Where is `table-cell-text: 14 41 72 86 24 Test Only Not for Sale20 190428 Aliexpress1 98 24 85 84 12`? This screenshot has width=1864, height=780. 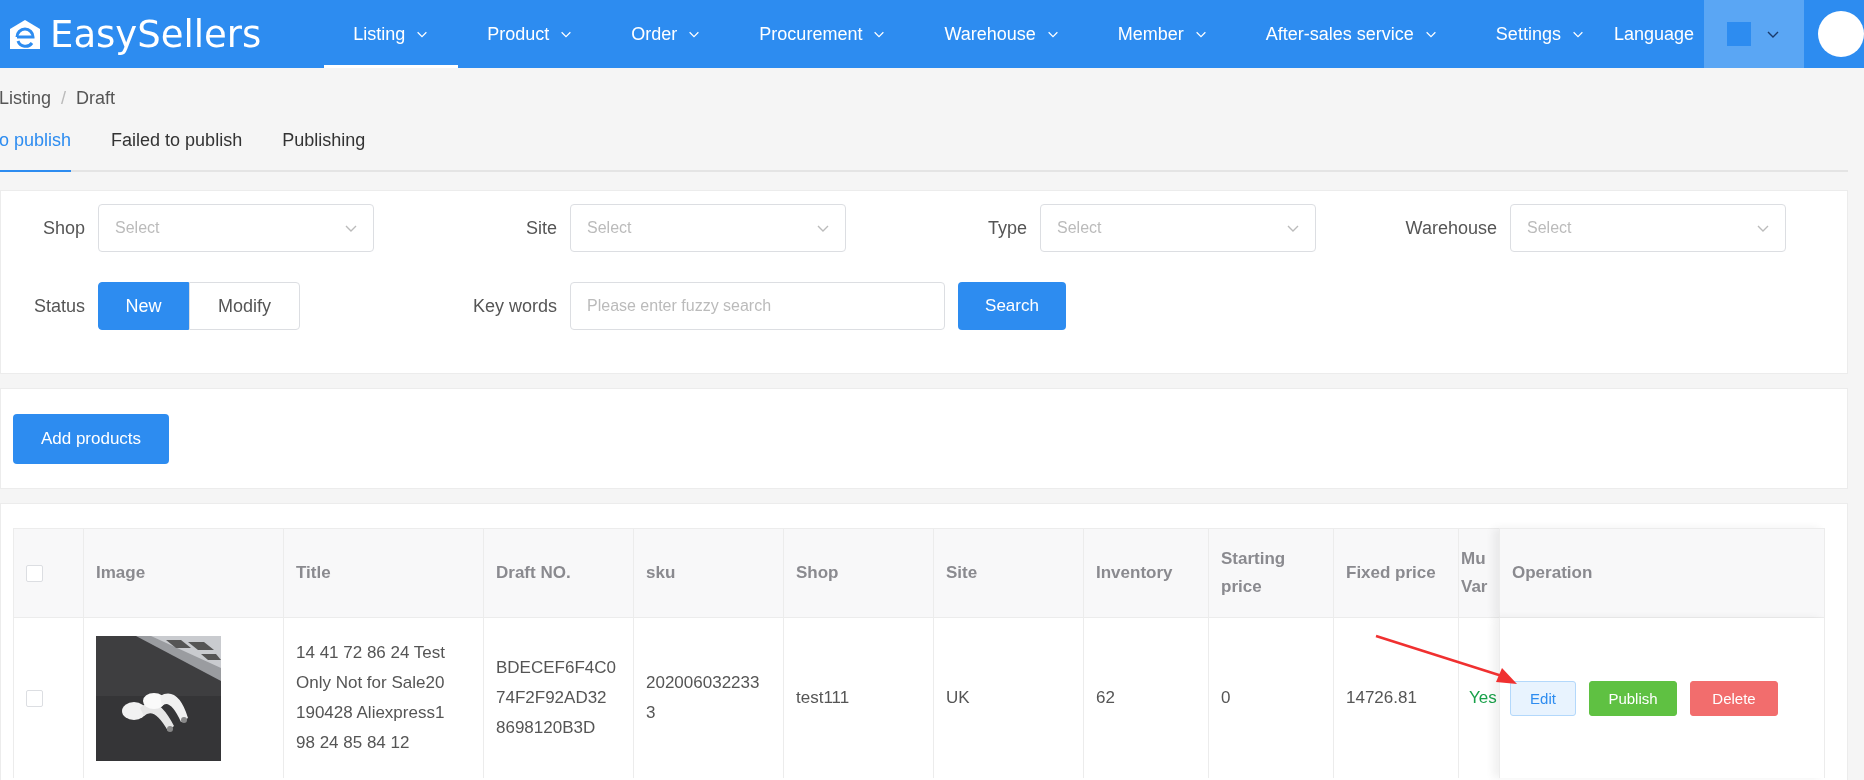 table-cell-text: 14 41 72 86 24 Test Only Not for Sale20 190428 Aliexpress1 98 24 85 84 12 is located at coordinates (371, 698).